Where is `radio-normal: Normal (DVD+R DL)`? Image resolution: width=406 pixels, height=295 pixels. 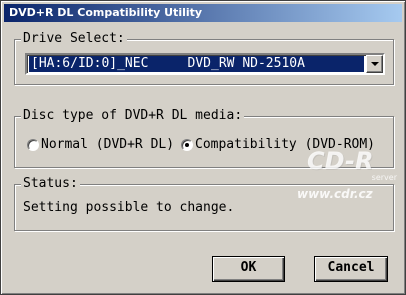
radio-normal: Normal (DVD+R DL) is located at coordinates (100, 145).